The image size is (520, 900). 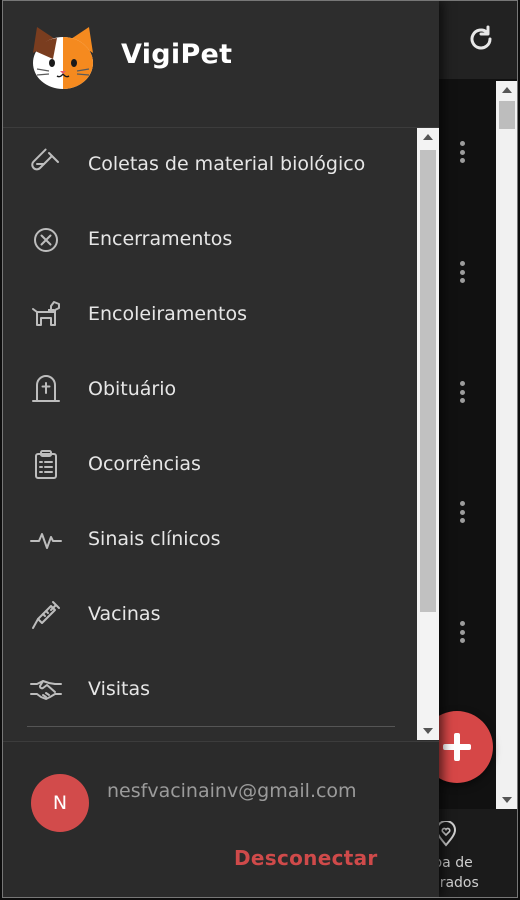 What do you see at coordinates (211, 726) in the screenshot?
I see `menu-divider` at bounding box center [211, 726].